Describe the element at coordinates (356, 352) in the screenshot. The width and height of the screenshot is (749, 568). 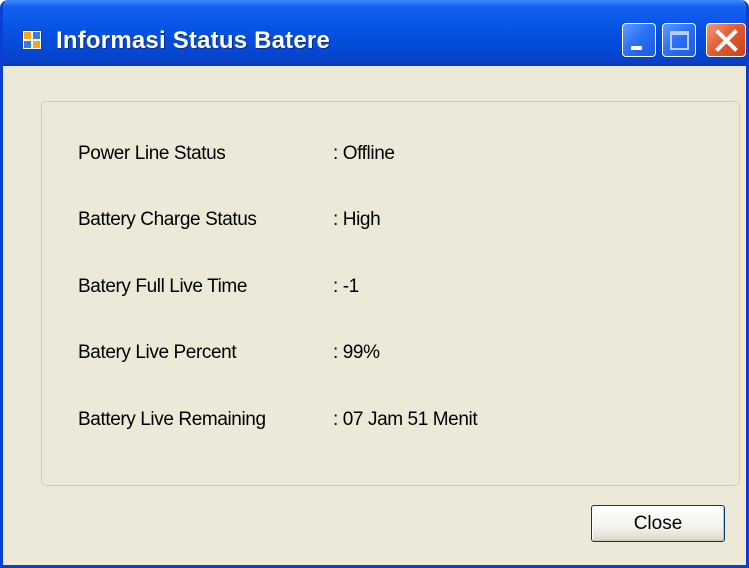
I see `battery-life-percent-value: : 99%` at that location.